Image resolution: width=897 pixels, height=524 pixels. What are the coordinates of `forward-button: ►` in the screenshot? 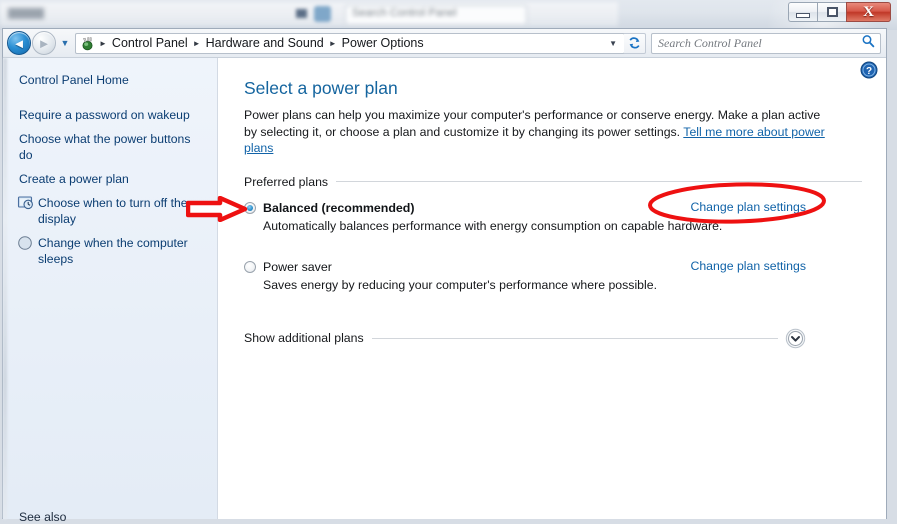 It's located at (44, 43).